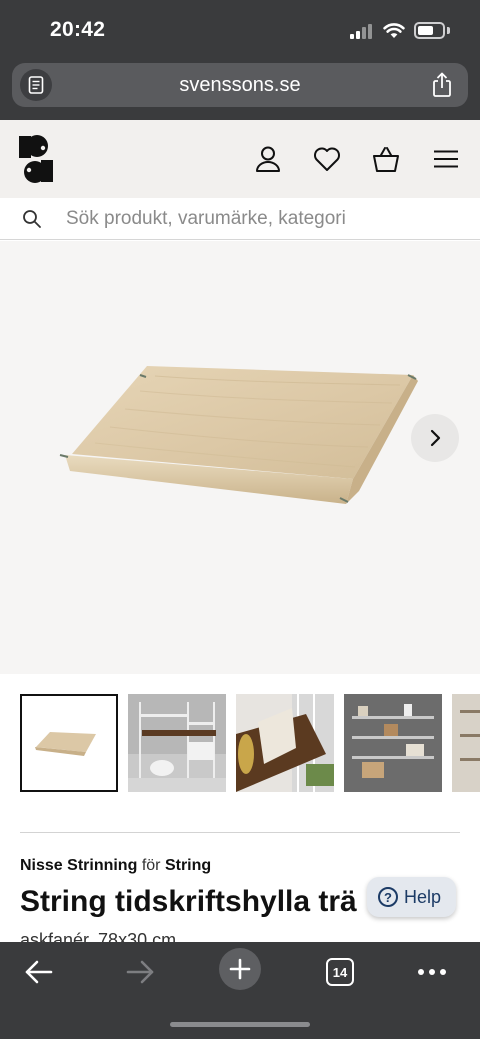  I want to click on designer-link: Nisse Strinning, so click(78, 865).